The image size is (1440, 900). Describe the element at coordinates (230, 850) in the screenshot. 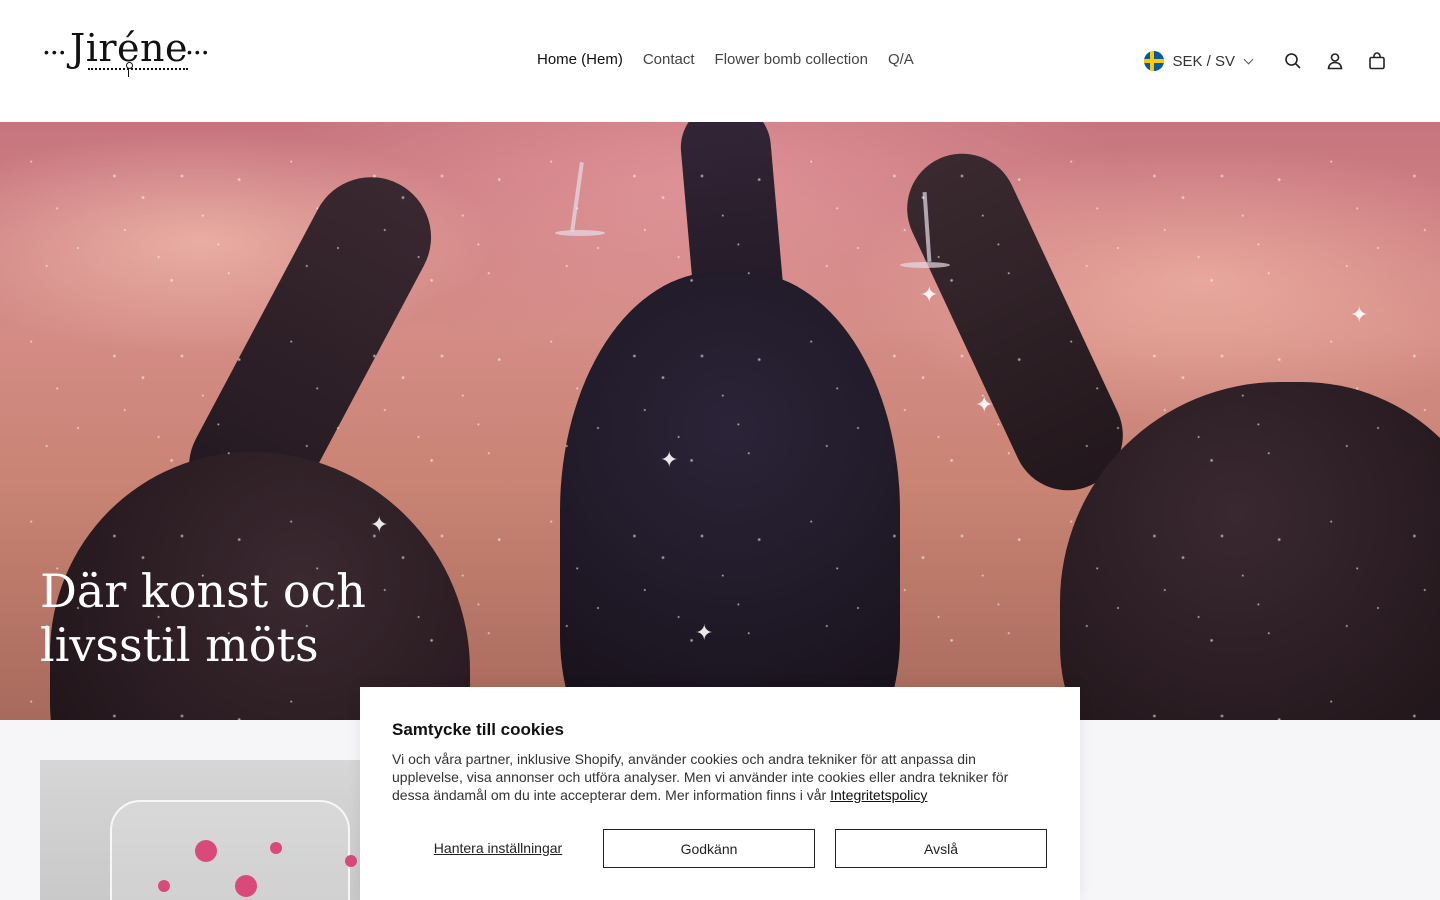

I see `product-glass` at that location.